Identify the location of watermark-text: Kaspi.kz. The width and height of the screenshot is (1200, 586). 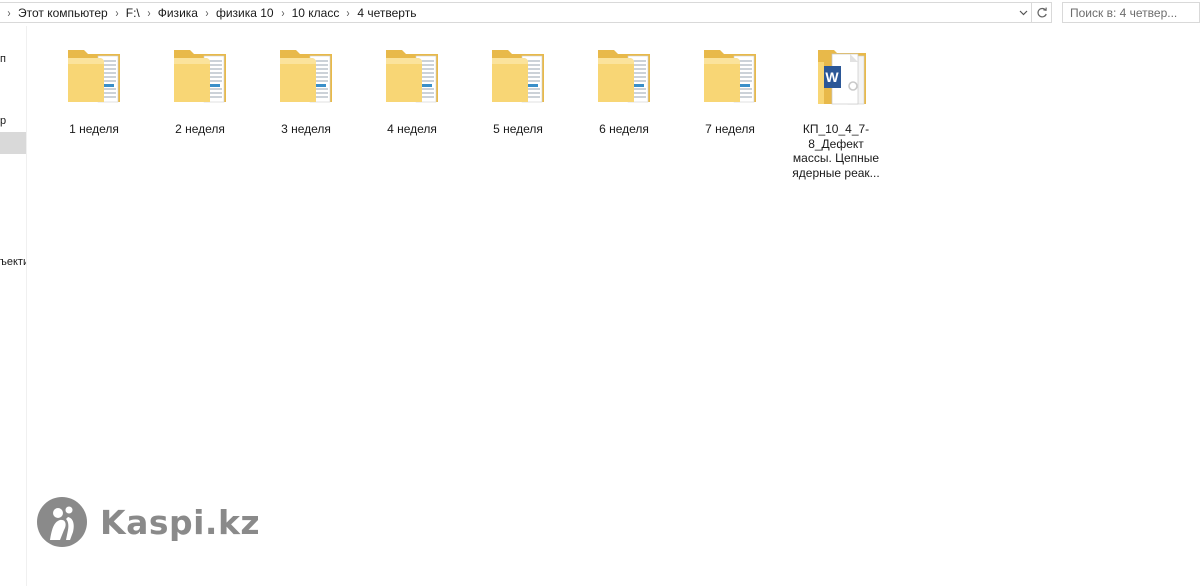
(180, 522).